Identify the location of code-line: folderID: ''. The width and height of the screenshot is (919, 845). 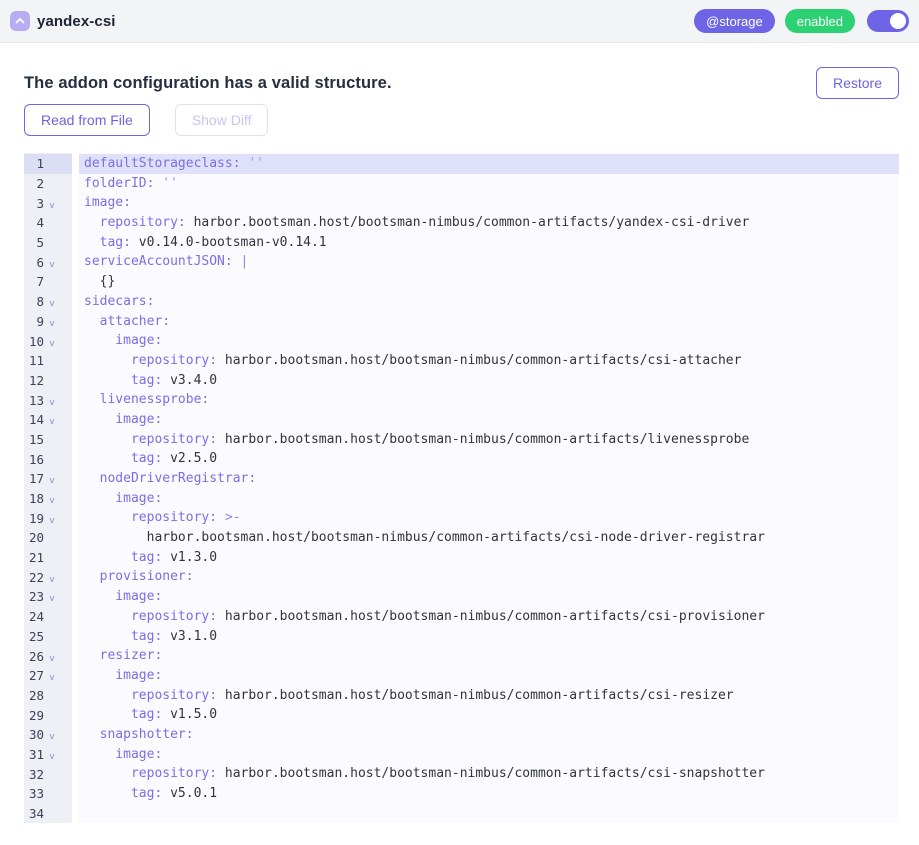
(489, 184).